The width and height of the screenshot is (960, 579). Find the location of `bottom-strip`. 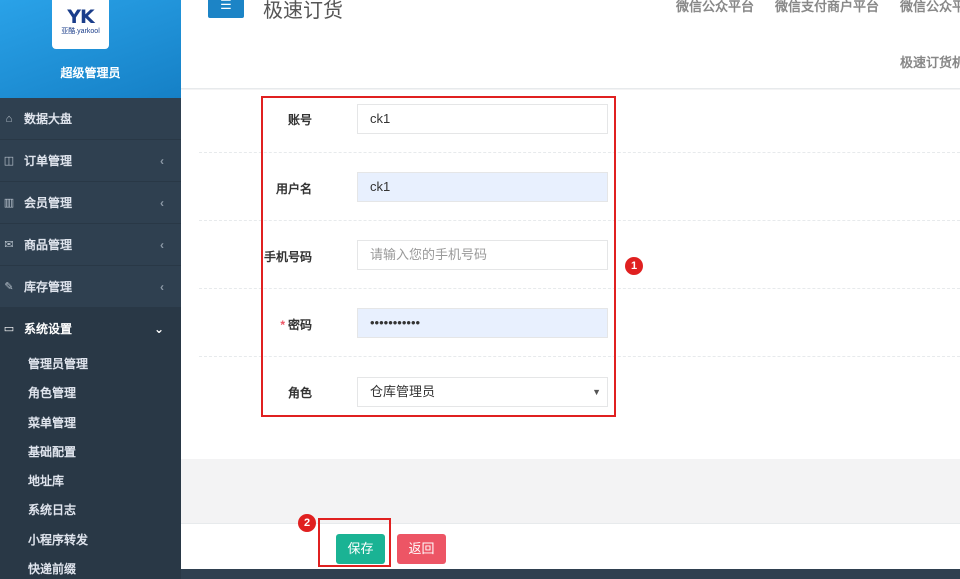

bottom-strip is located at coordinates (570, 574).